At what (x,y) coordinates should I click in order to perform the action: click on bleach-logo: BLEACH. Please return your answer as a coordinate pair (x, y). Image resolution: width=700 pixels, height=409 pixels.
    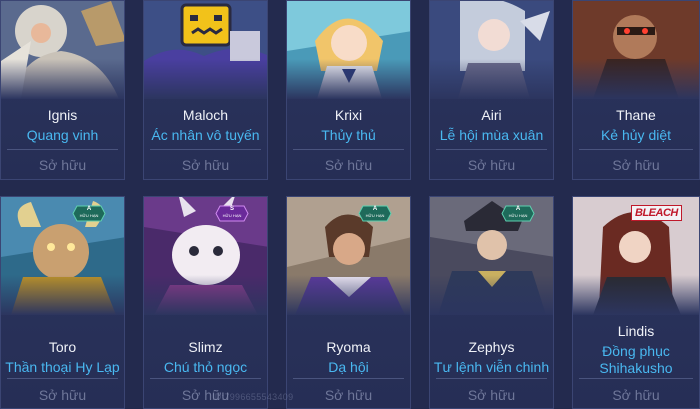
    Looking at the image, I should click on (656, 213).